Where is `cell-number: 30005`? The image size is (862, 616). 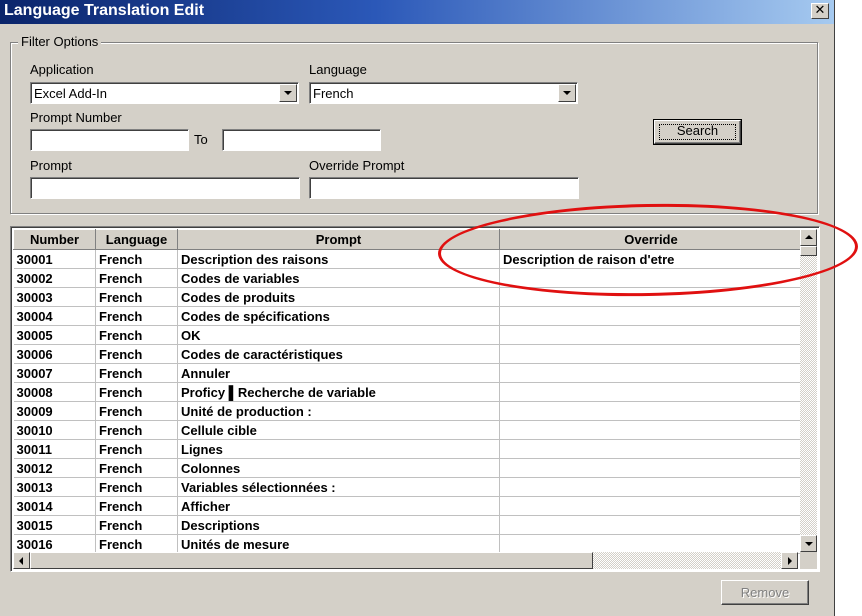
cell-number: 30005 is located at coordinates (54, 335).